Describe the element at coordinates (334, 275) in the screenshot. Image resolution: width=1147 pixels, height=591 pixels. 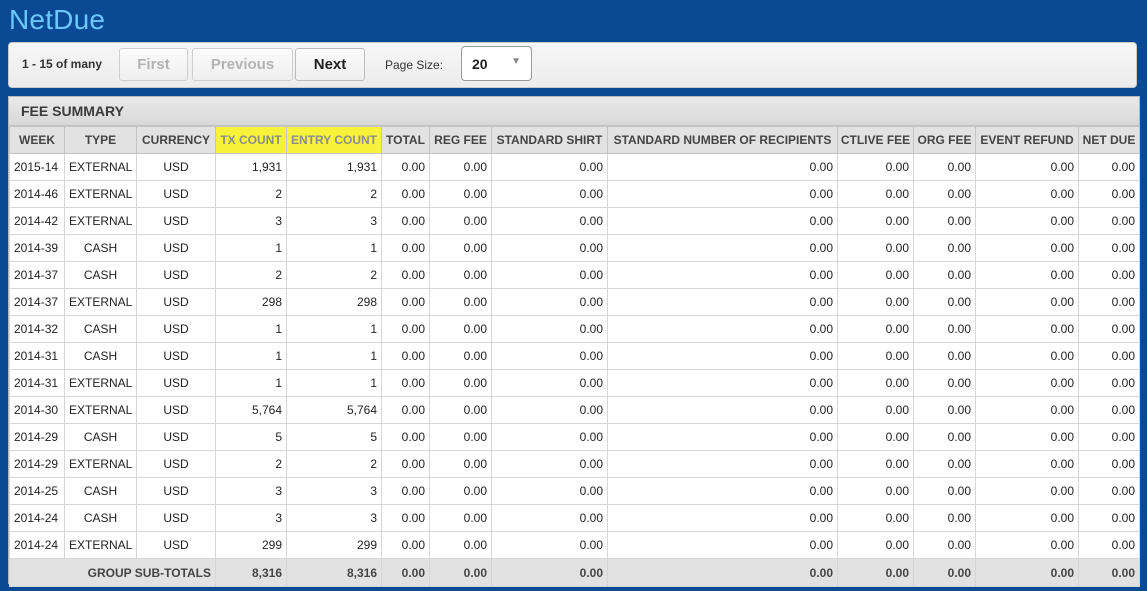
I see `cell-entry-count: 2` at that location.